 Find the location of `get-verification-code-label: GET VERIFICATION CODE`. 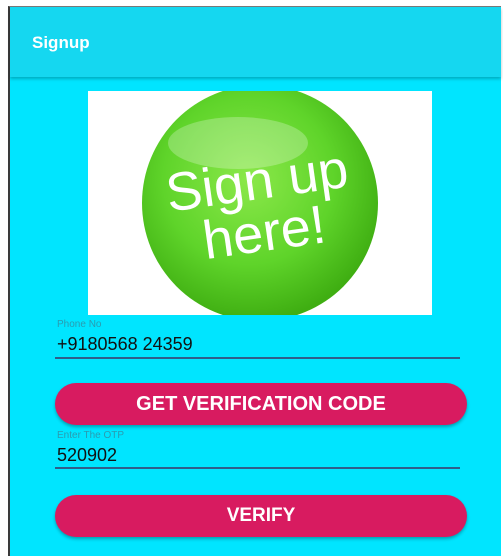

get-verification-code-label: GET VERIFICATION CODE is located at coordinates (261, 403).